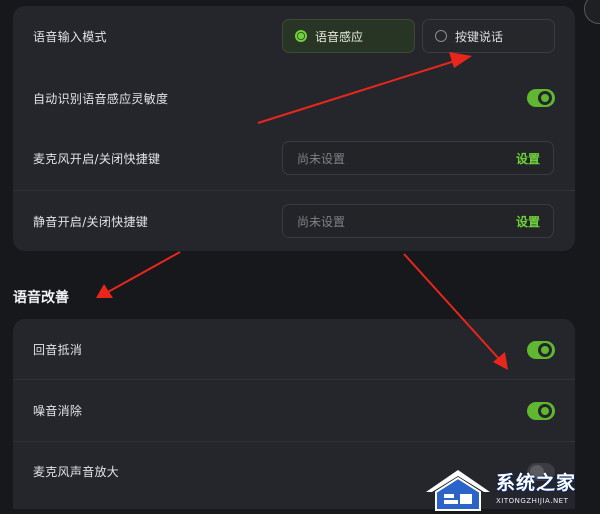 The image size is (600, 514). Describe the element at coordinates (528, 158) in the screenshot. I see `mic-hotkey-set-button: 设置` at that location.